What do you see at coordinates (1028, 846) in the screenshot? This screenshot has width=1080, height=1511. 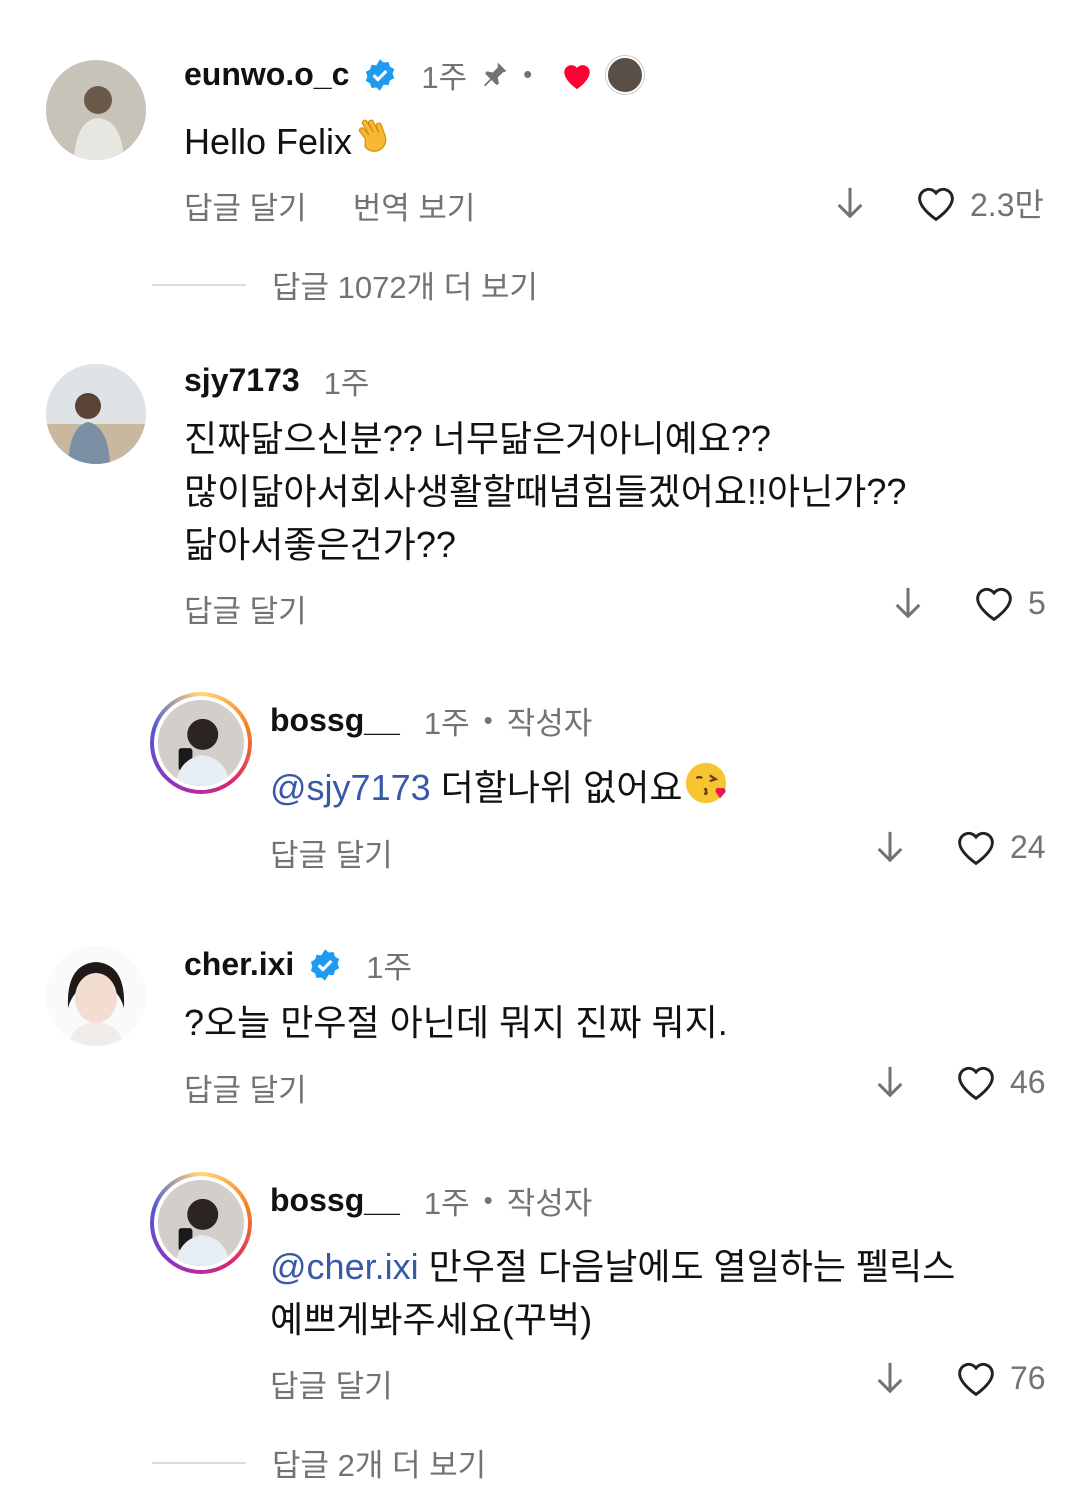 I see `like-count: 24` at bounding box center [1028, 846].